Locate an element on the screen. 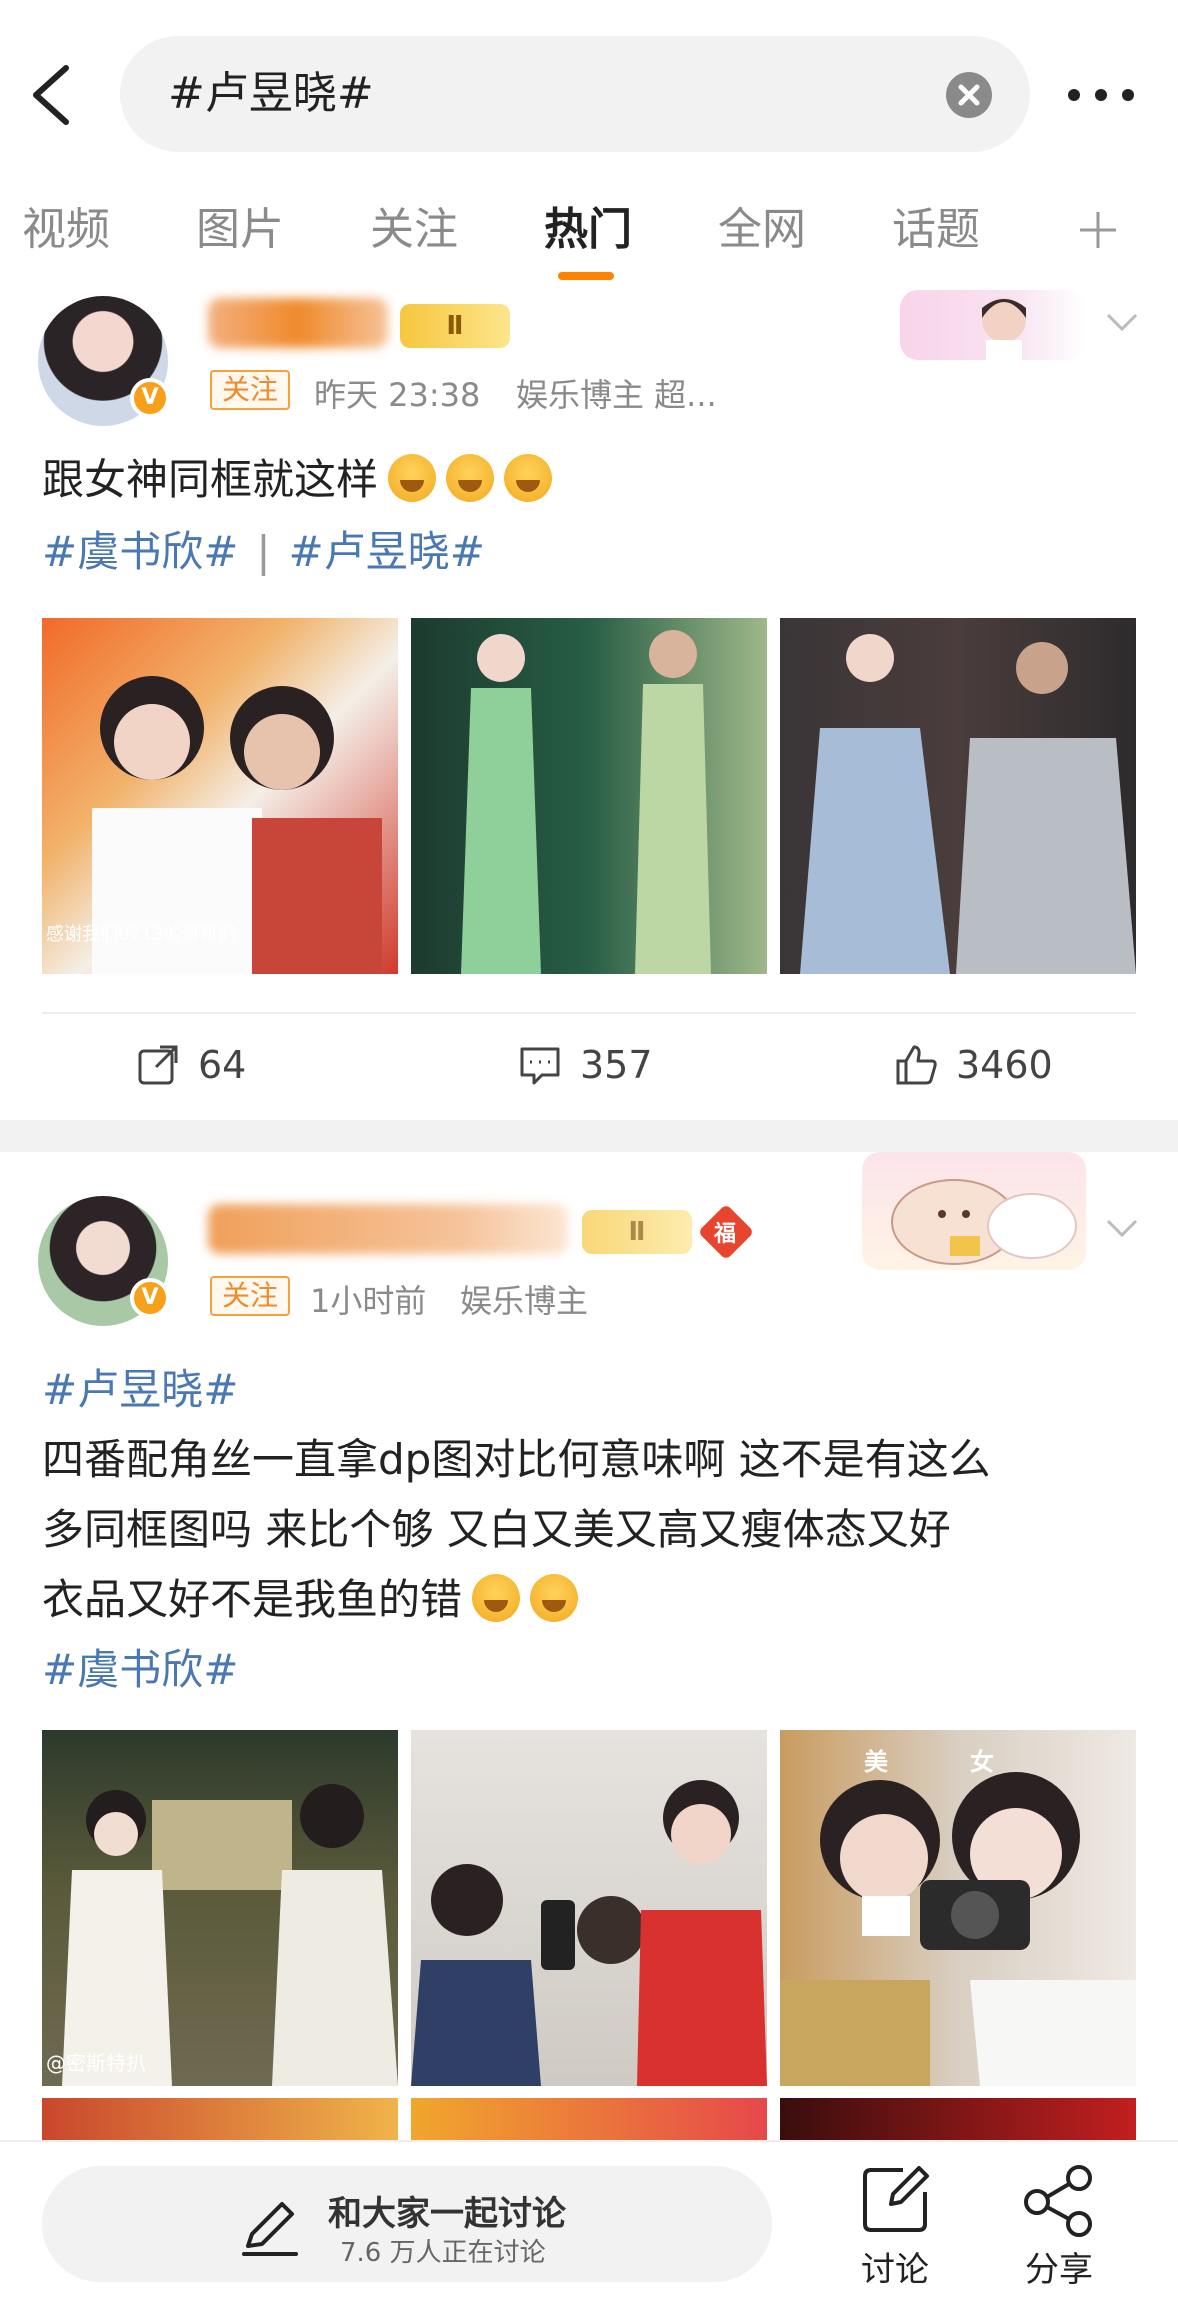  bottom-bar: 和大家一起讨论 7.6 万人正在讨论 讨论 分享 is located at coordinates (589, 2222).